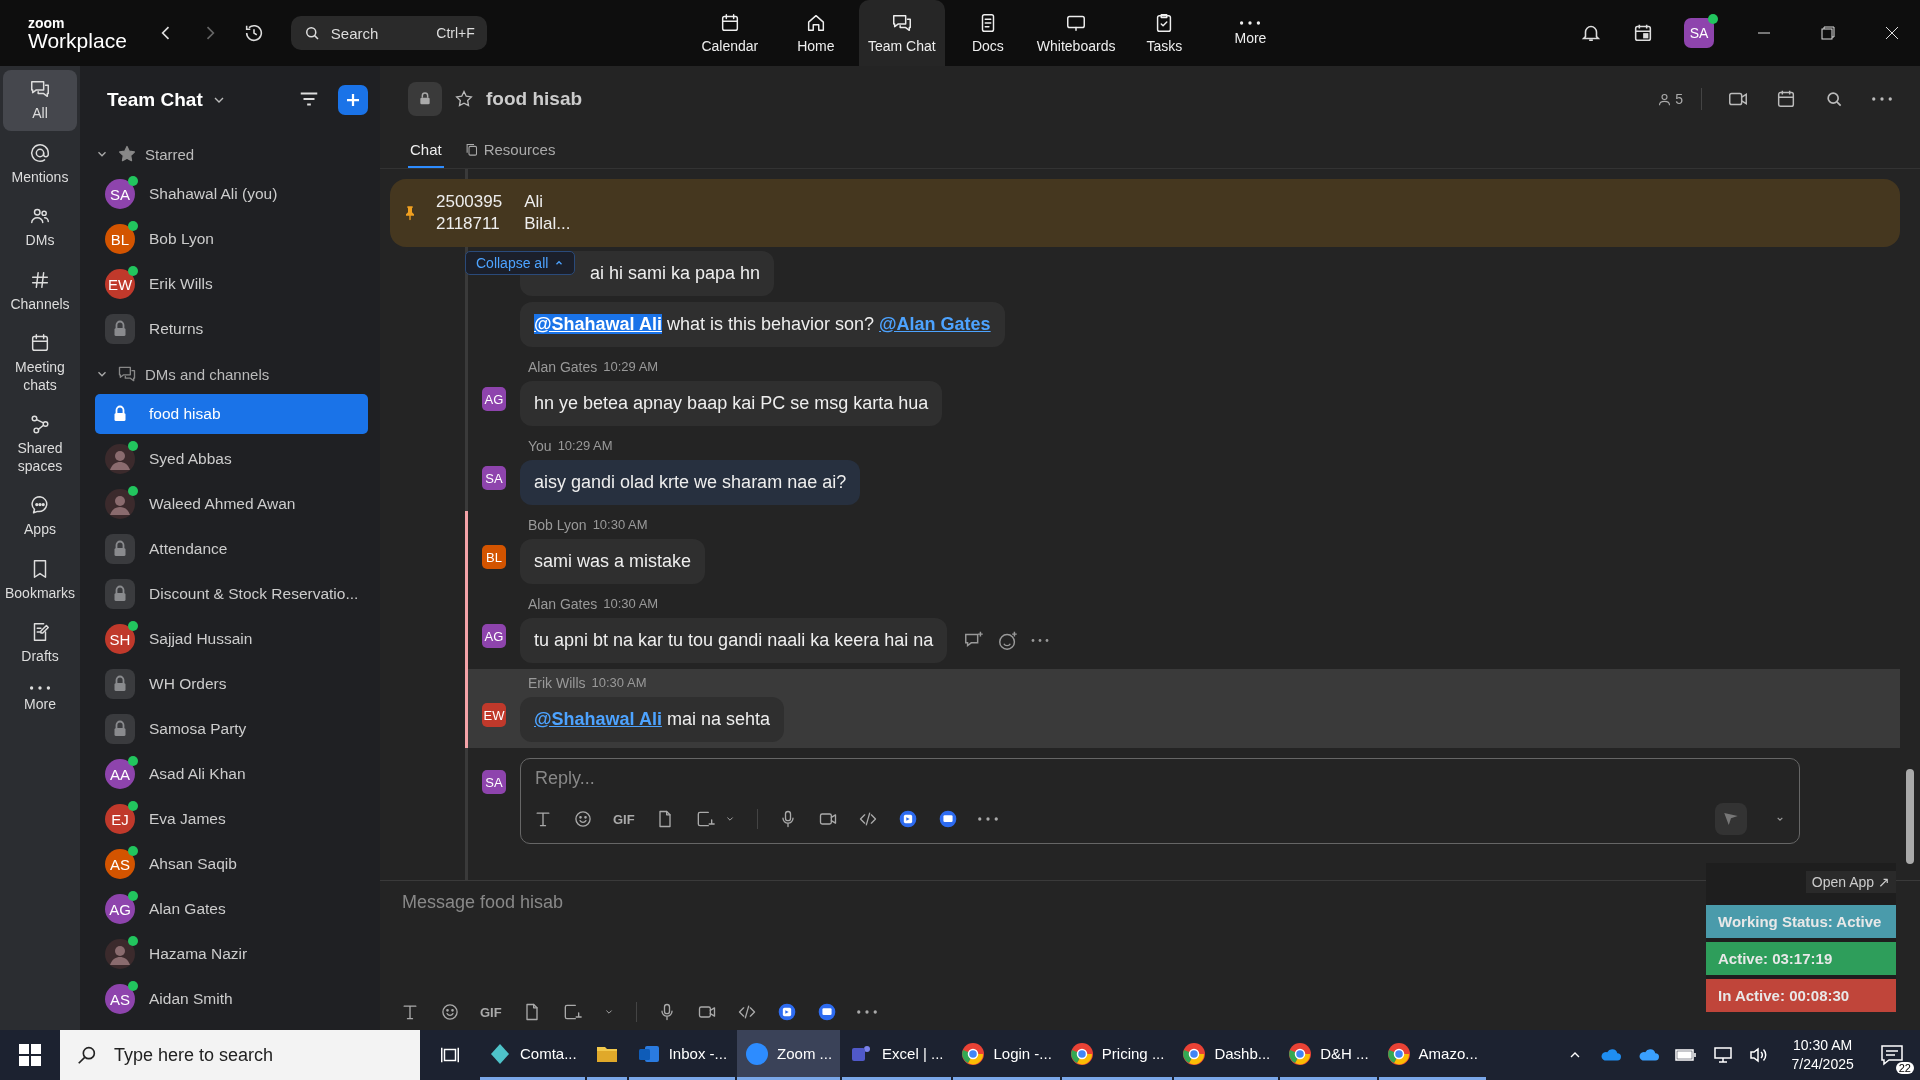 The height and width of the screenshot is (1080, 1920). I want to click on chat-list-item: Returns, so click(231, 329).